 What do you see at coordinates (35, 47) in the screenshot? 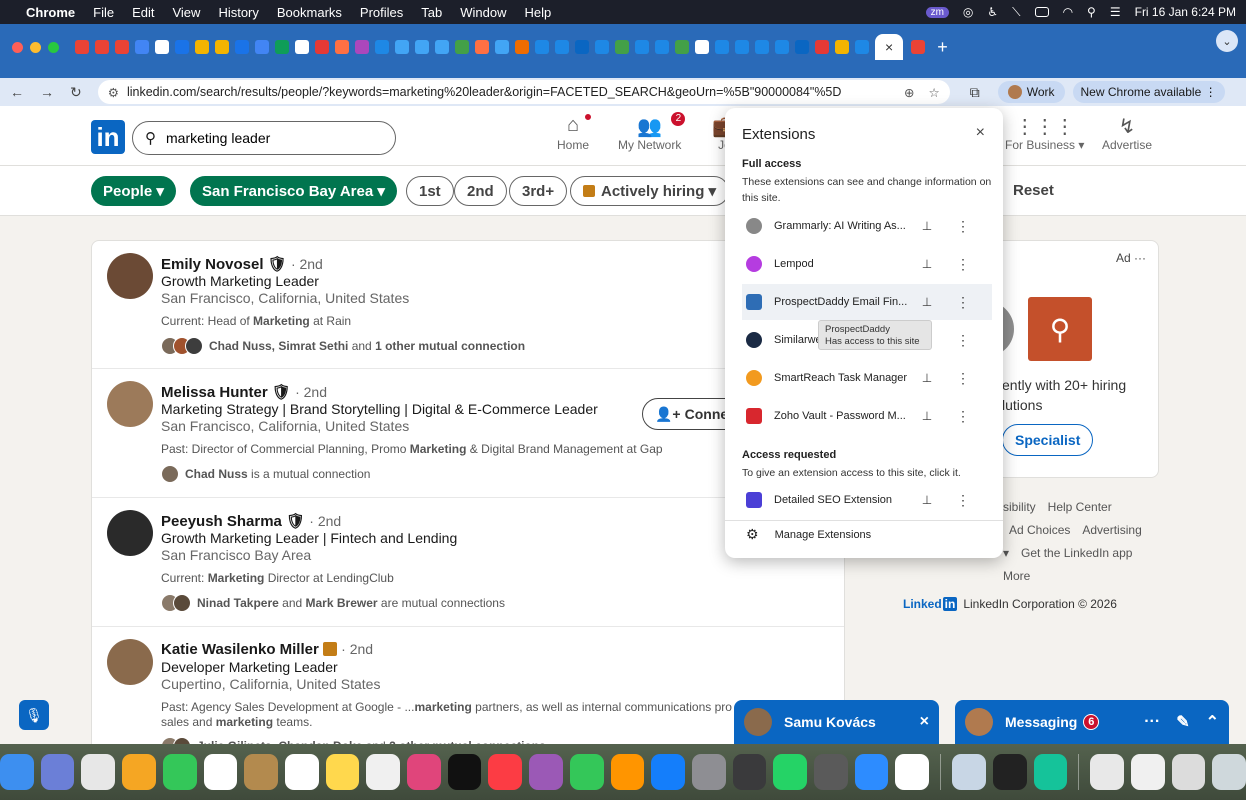
I see `minimize-window-button` at bounding box center [35, 47].